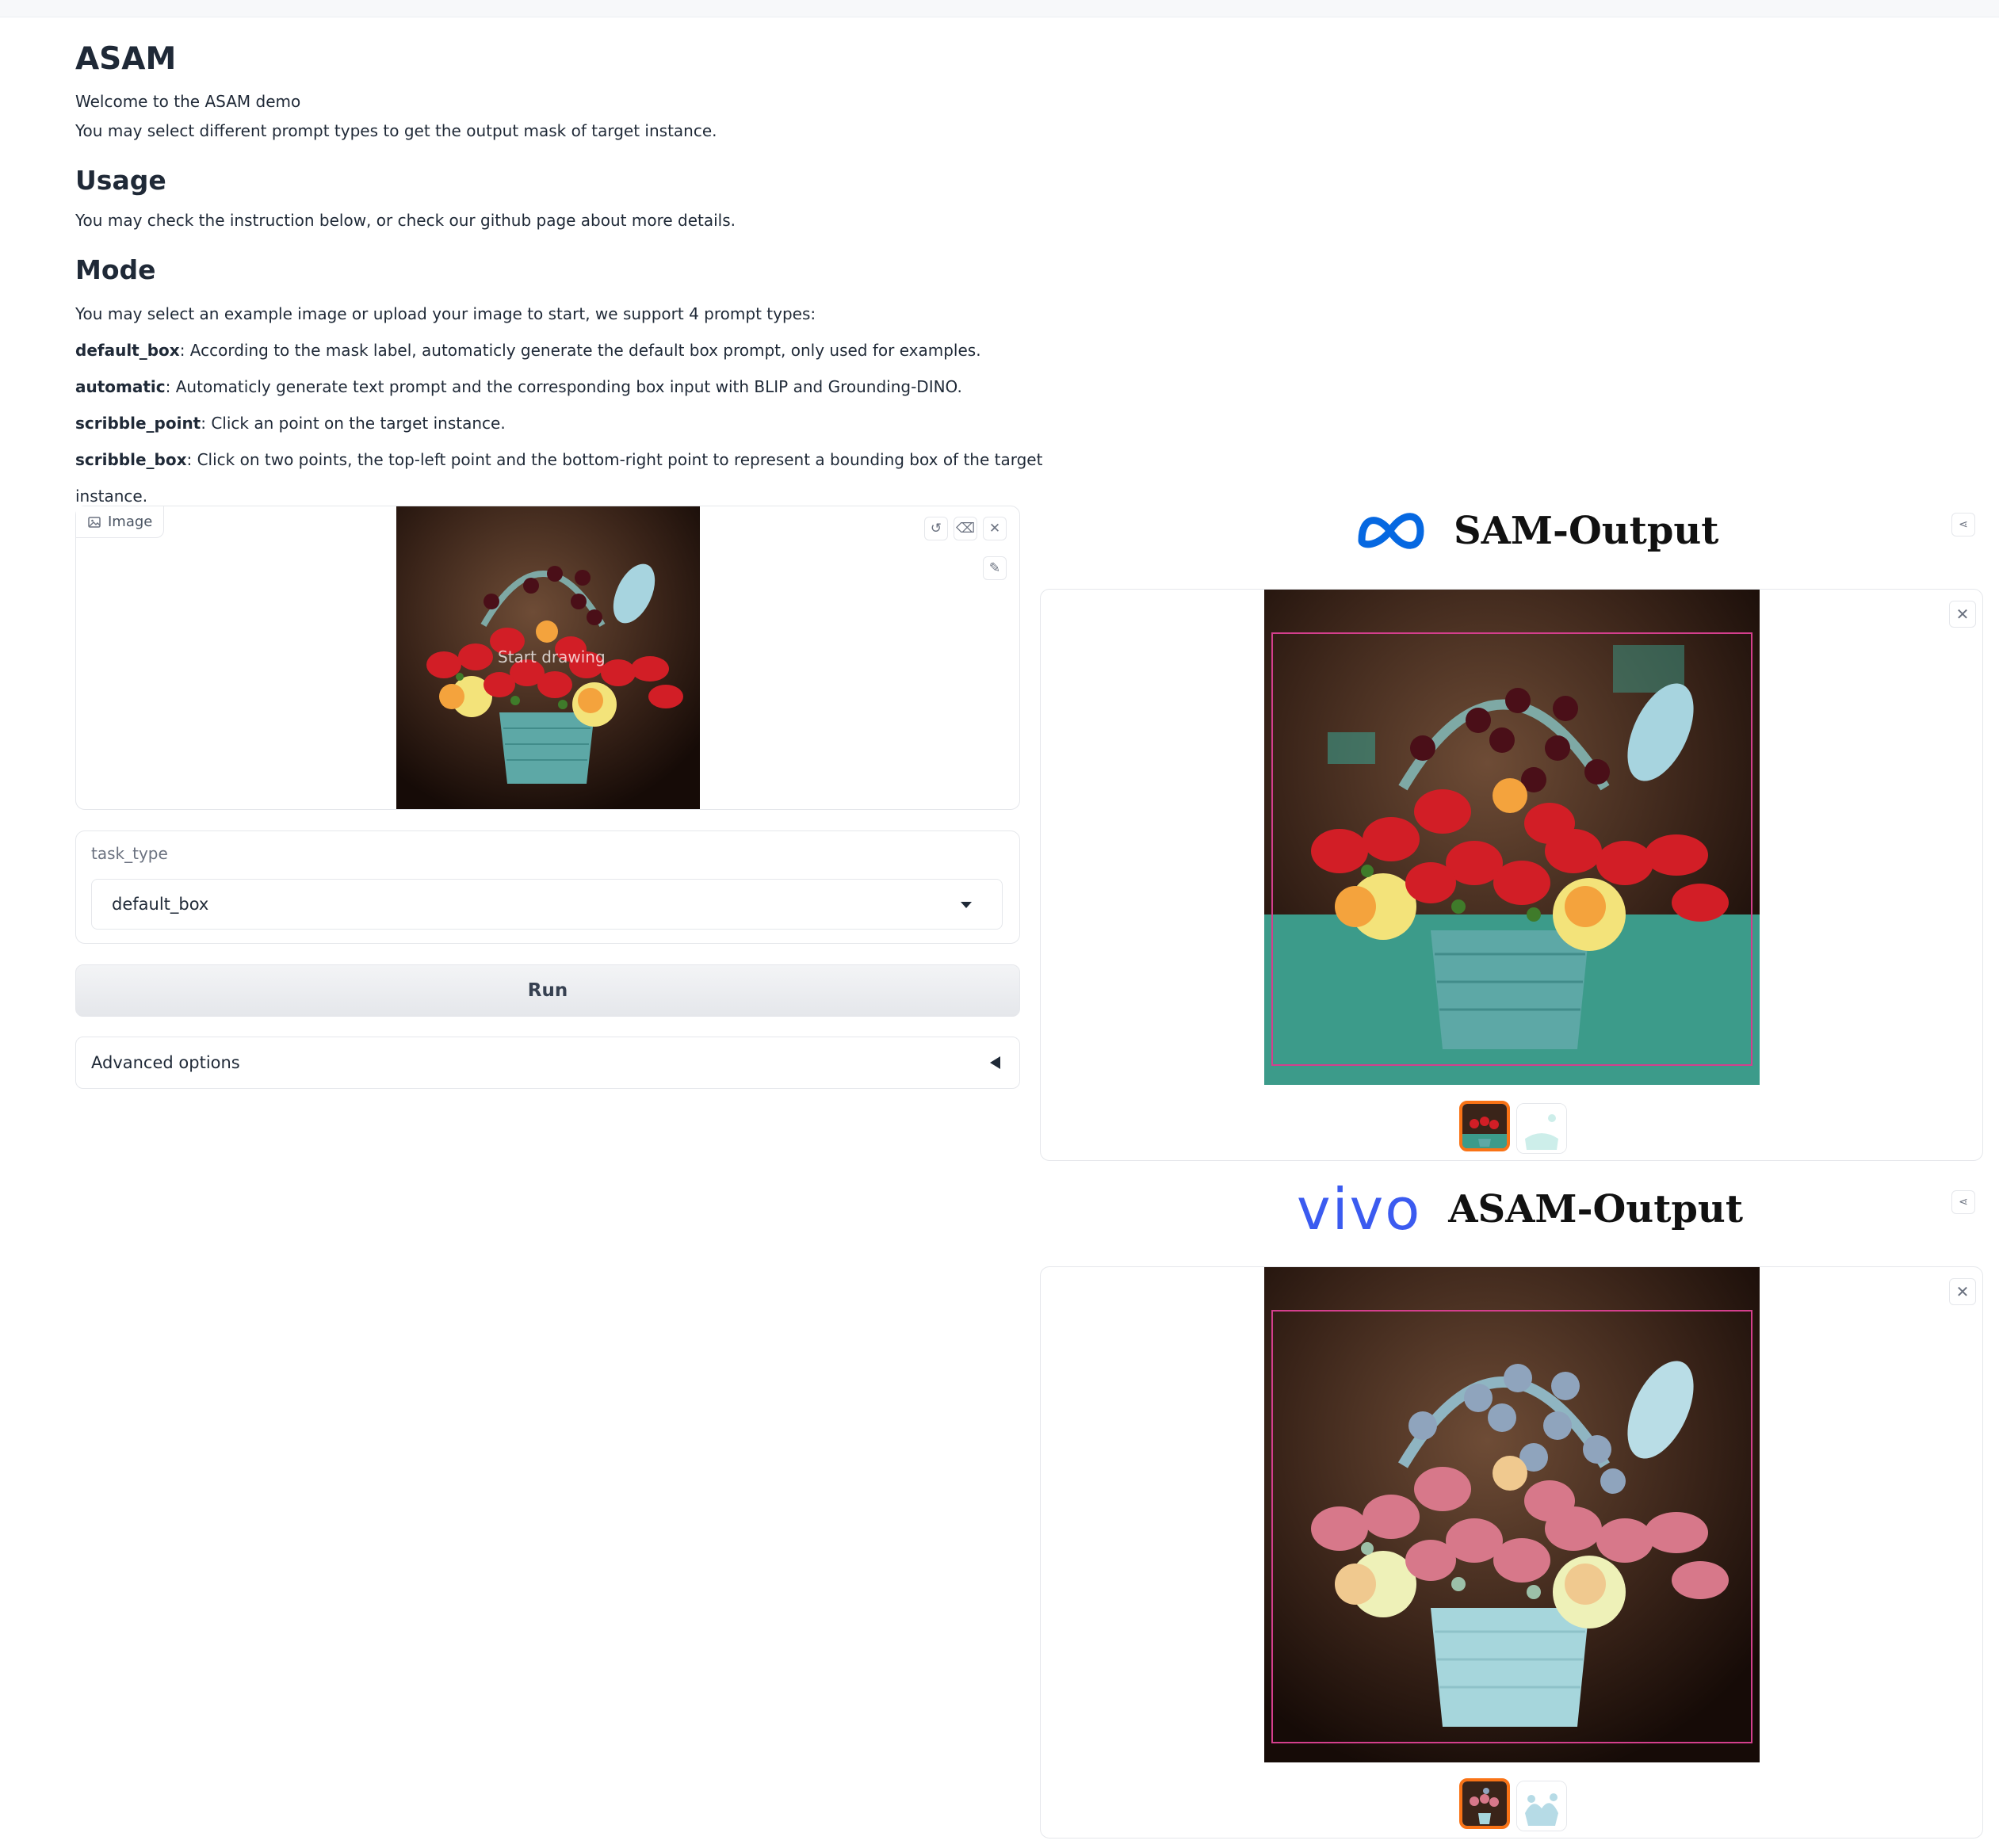  I want to click on sam-output-heading: SAM-Output, so click(1536, 531).